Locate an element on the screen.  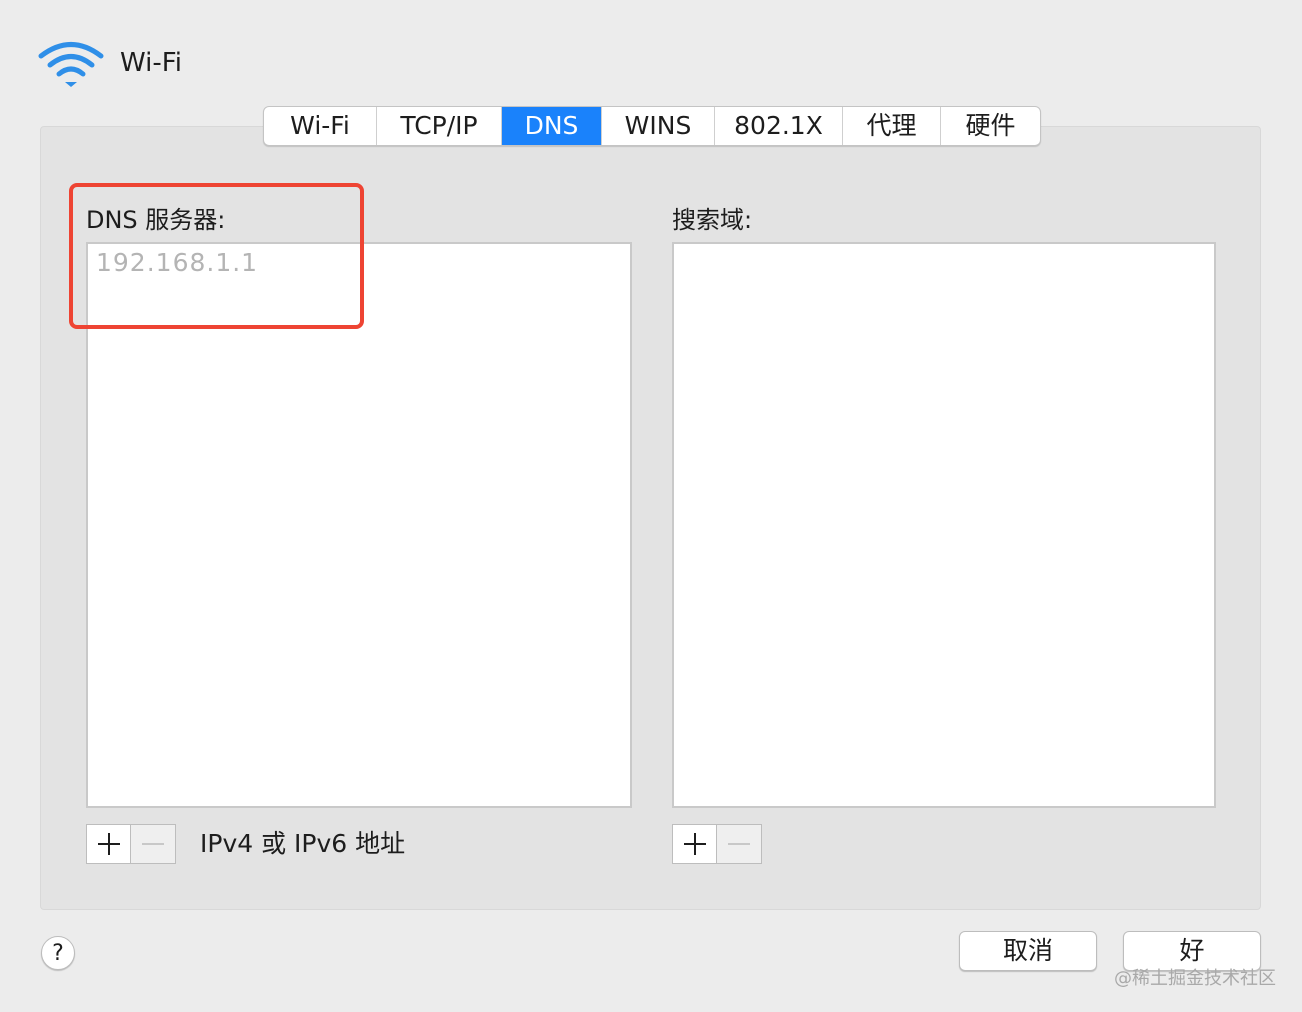
wifi-icon is located at coordinates (71, 64).